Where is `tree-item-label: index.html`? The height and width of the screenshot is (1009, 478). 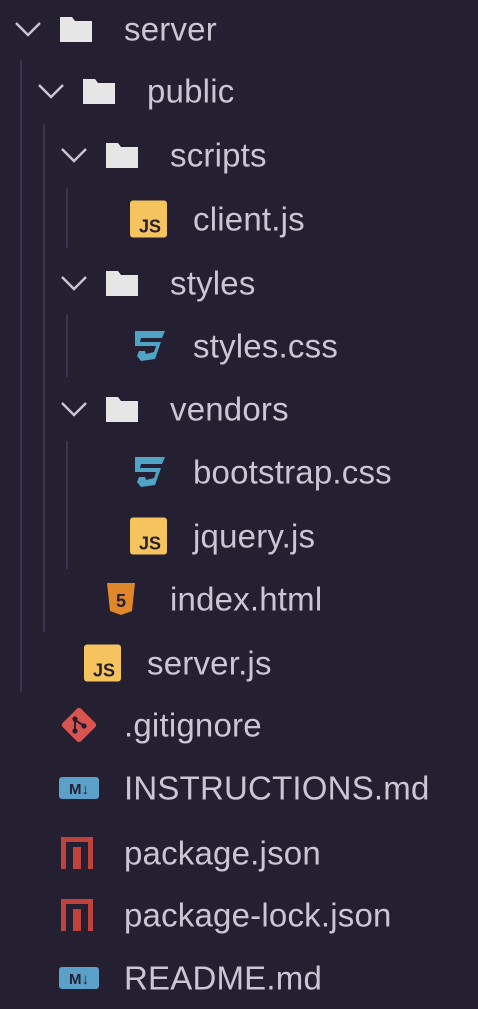
tree-item-label: index.html is located at coordinates (246, 599).